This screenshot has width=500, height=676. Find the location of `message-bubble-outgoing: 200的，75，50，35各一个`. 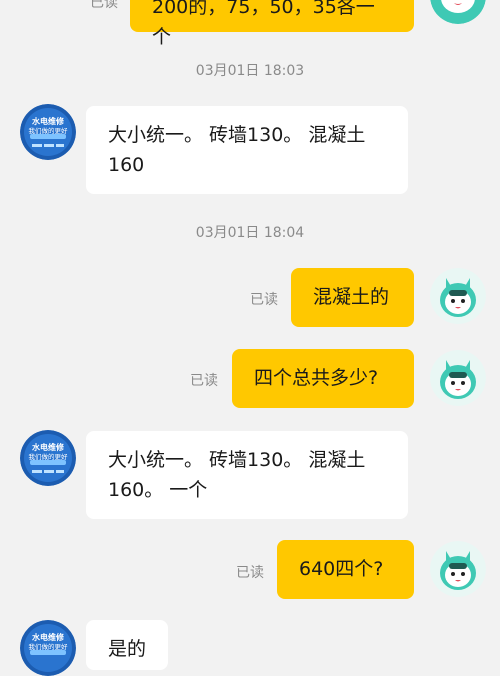

message-bubble-outgoing: 200的，75，50，35各一个 is located at coordinates (272, 24).